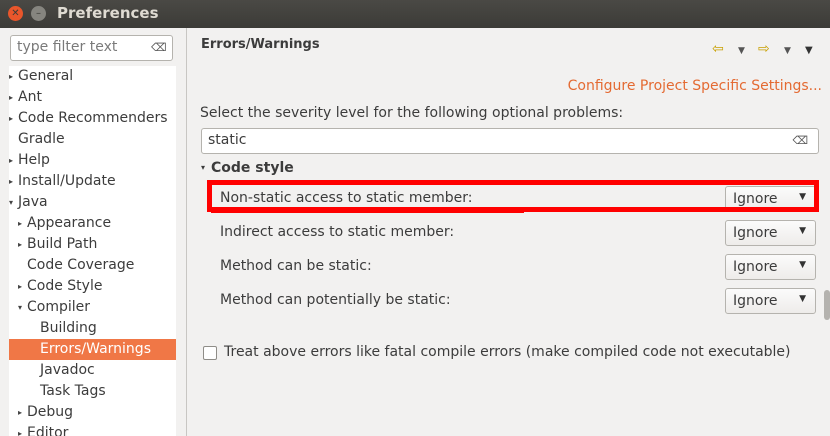 The width and height of the screenshot is (830, 436). What do you see at coordinates (62, 244) in the screenshot?
I see `tree-item-label: Build Path` at bounding box center [62, 244].